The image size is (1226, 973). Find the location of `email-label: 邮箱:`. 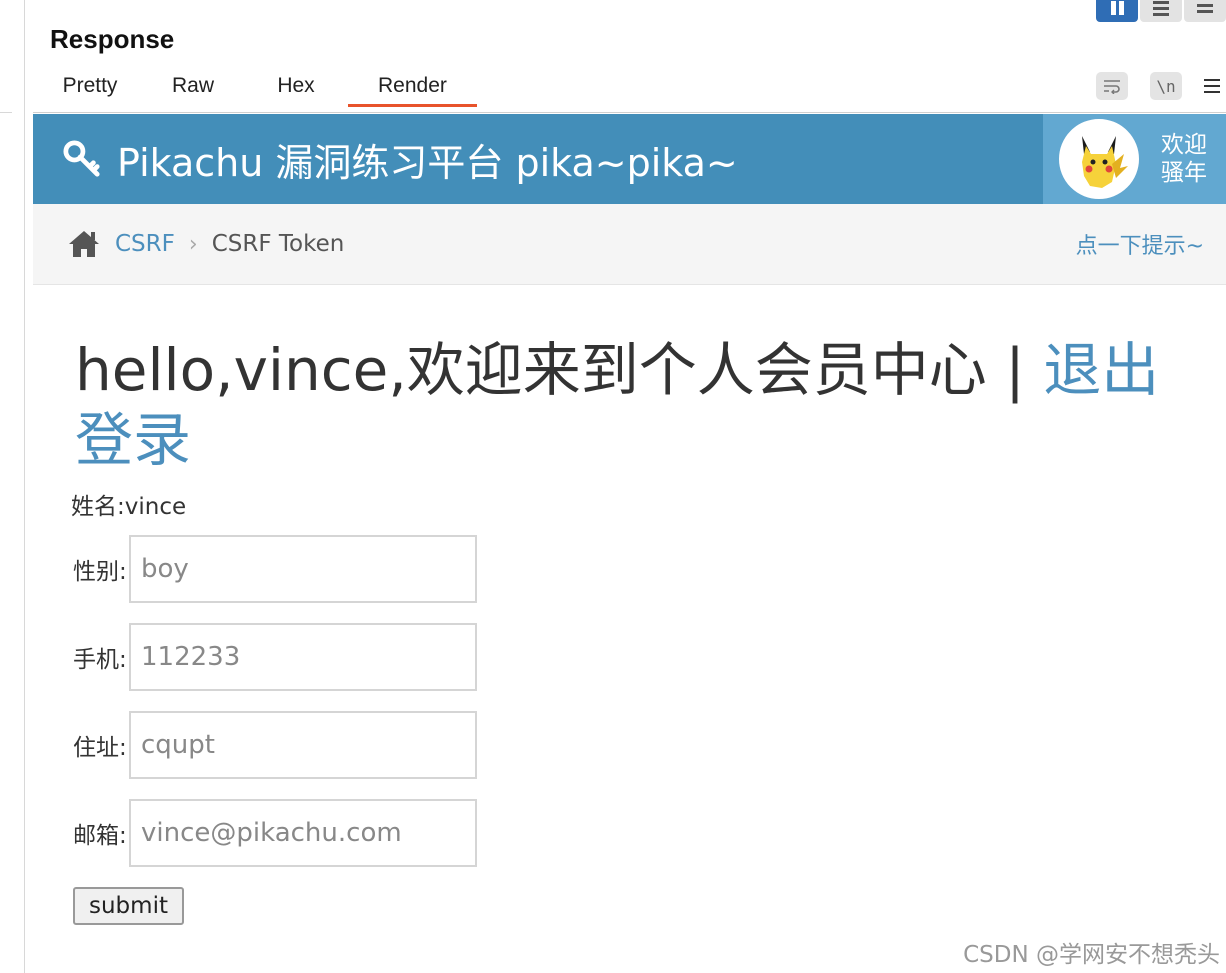

email-label: 邮箱: is located at coordinates (100, 836).